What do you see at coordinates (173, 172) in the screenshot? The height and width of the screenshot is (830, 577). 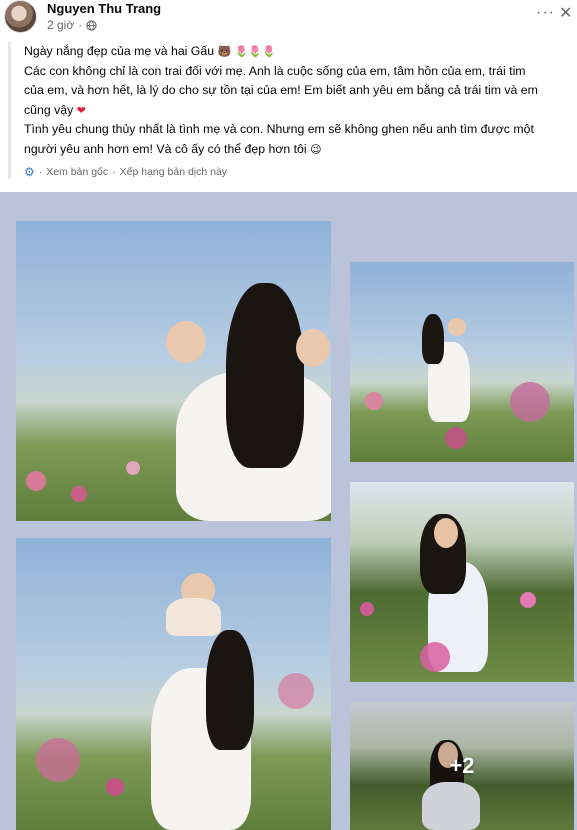 I see `rate-translation-link: Xếp hạng bản dịch này` at bounding box center [173, 172].